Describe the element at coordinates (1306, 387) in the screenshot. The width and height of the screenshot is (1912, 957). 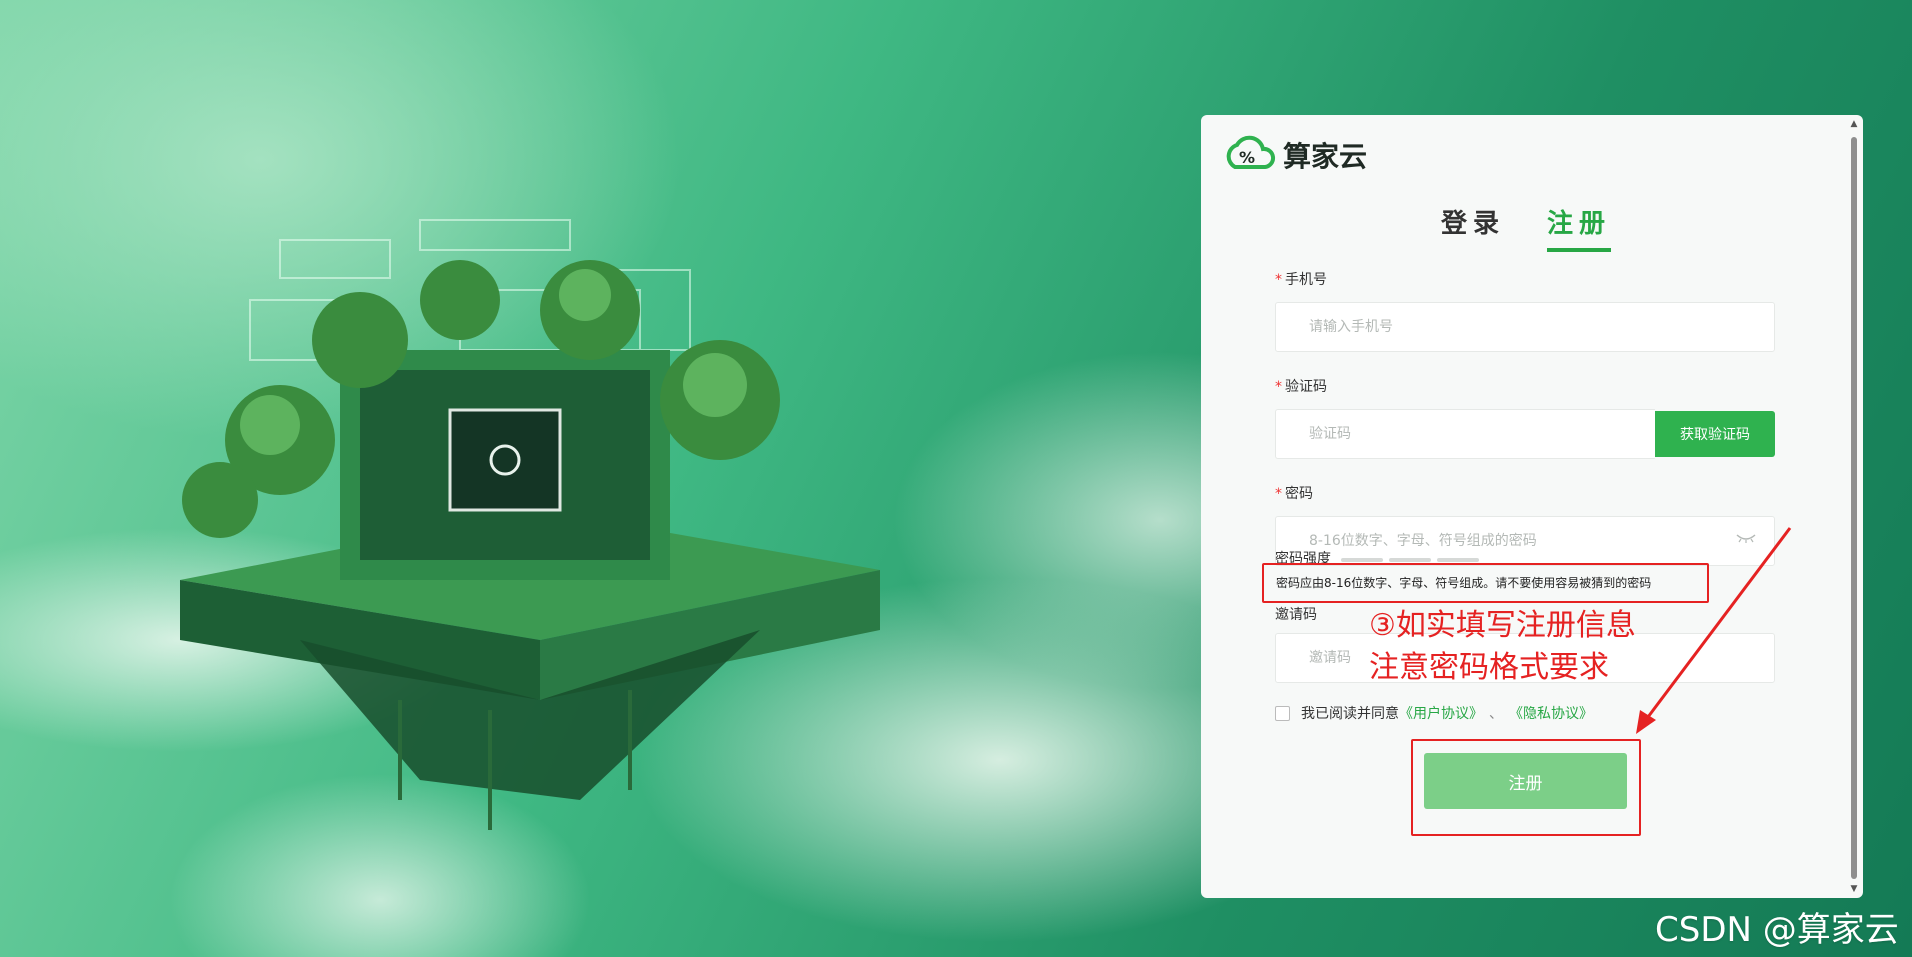
I see `code-label-text: 验证码` at that location.